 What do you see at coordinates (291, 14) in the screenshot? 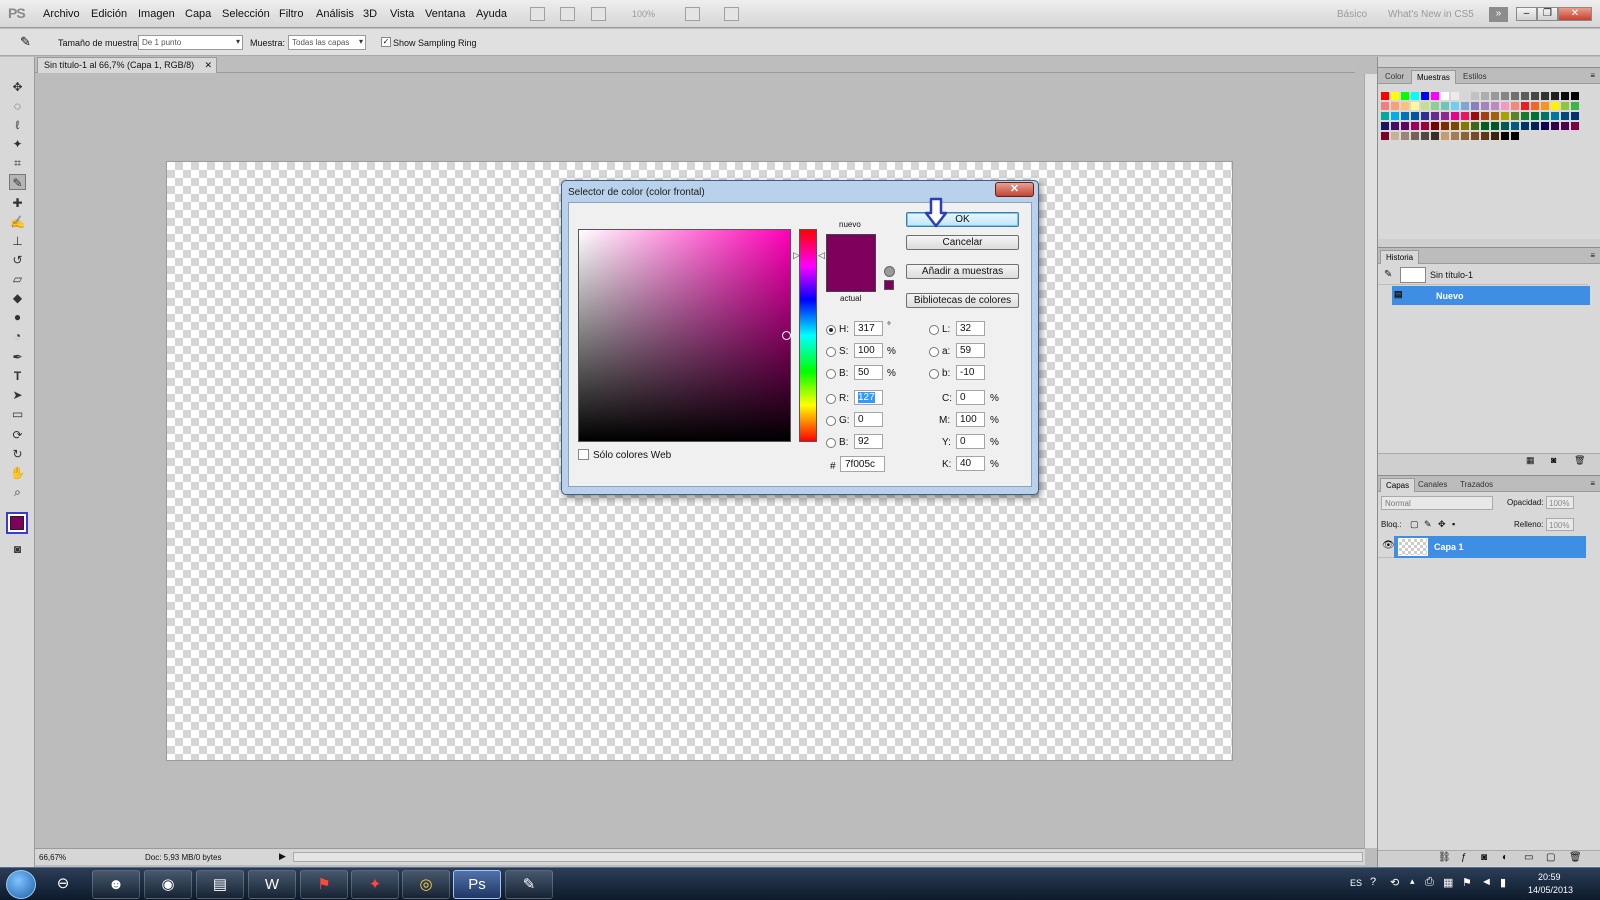
I see `menu-filtro: Filtro` at bounding box center [291, 14].